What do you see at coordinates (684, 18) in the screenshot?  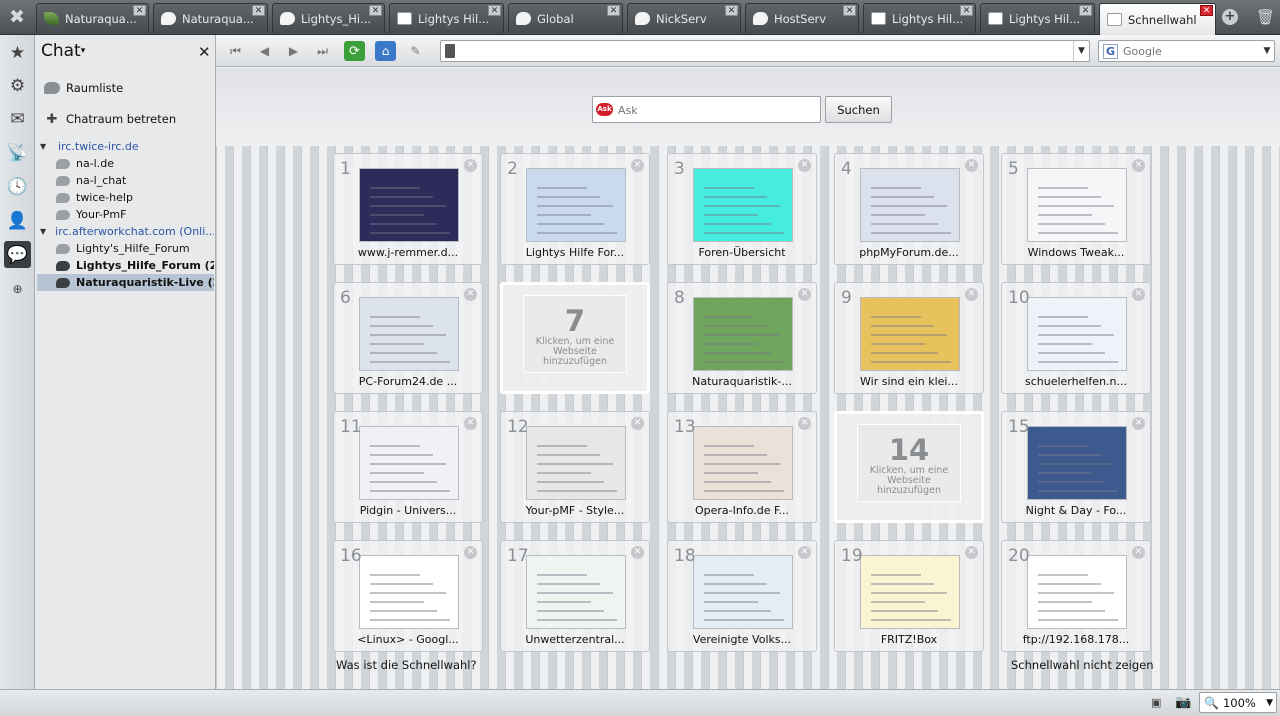 I see `tab-6: NickServ ✕` at bounding box center [684, 18].